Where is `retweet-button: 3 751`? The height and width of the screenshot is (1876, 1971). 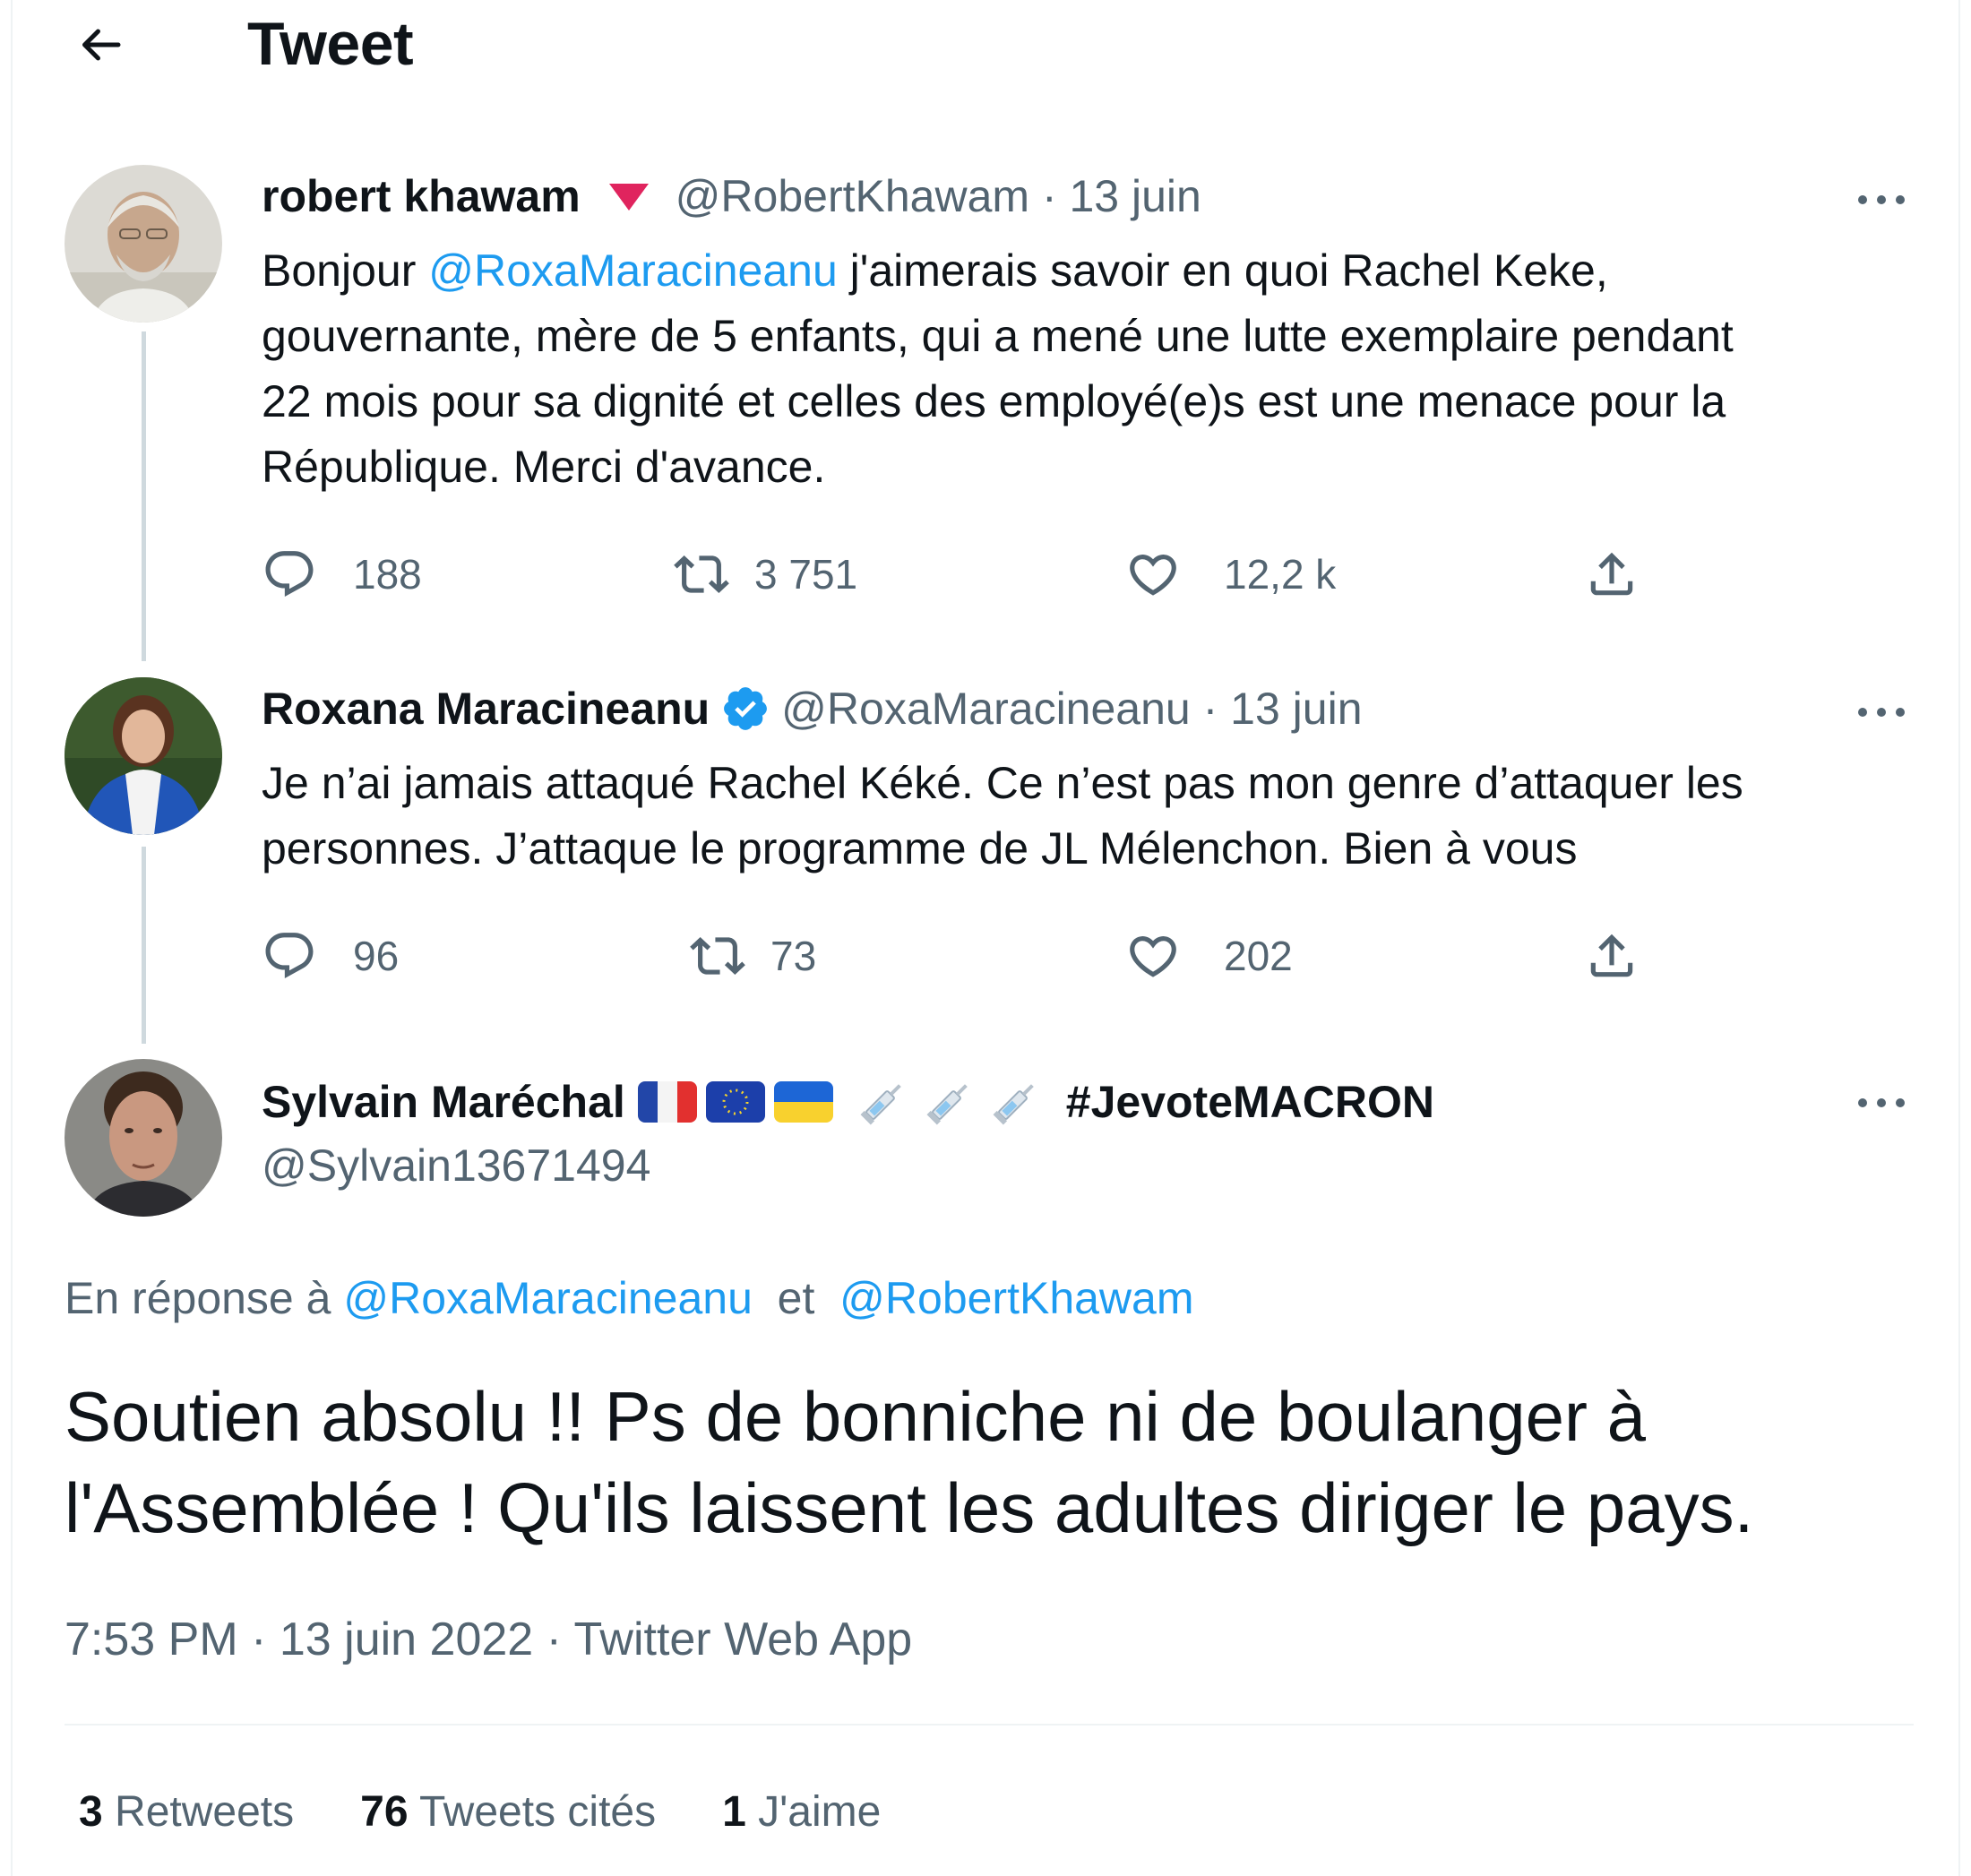
retweet-button: 3 751 is located at coordinates (765, 574).